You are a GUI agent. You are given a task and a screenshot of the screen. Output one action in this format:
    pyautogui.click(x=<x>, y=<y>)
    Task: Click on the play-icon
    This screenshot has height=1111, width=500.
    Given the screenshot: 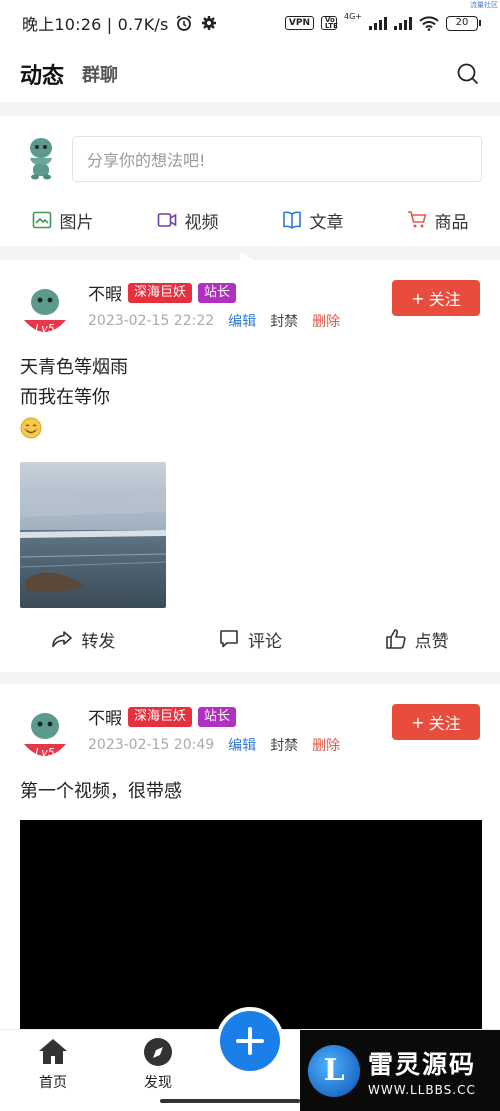 What is the action you would take?
    pyautogui.click(x=252, y=267)
    